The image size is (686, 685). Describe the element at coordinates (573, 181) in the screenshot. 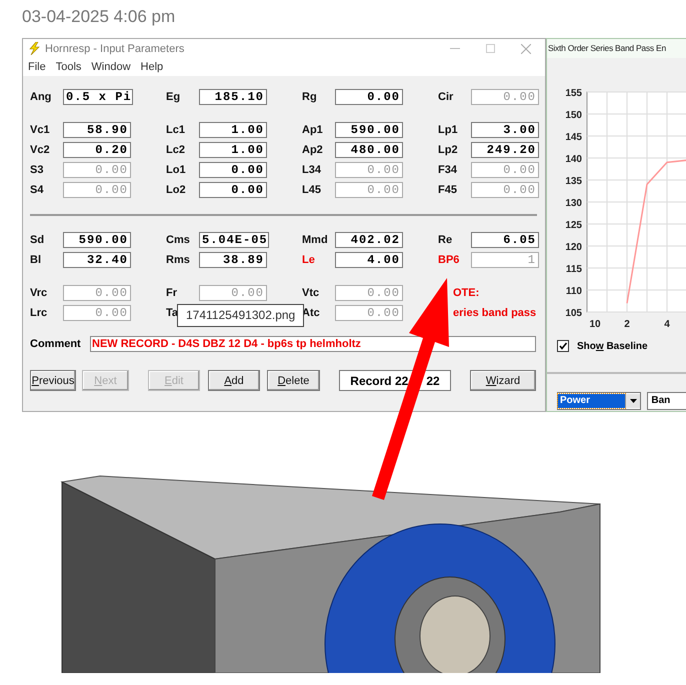

I see `y-tick-label: 135` at that location.